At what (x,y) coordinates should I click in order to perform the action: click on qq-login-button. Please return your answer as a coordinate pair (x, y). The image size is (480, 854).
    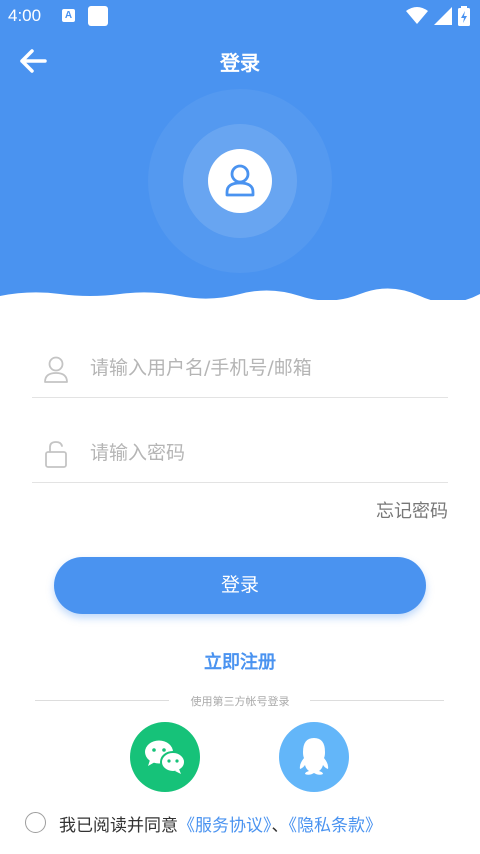
    Looking at the image, I should click on (314, 757).